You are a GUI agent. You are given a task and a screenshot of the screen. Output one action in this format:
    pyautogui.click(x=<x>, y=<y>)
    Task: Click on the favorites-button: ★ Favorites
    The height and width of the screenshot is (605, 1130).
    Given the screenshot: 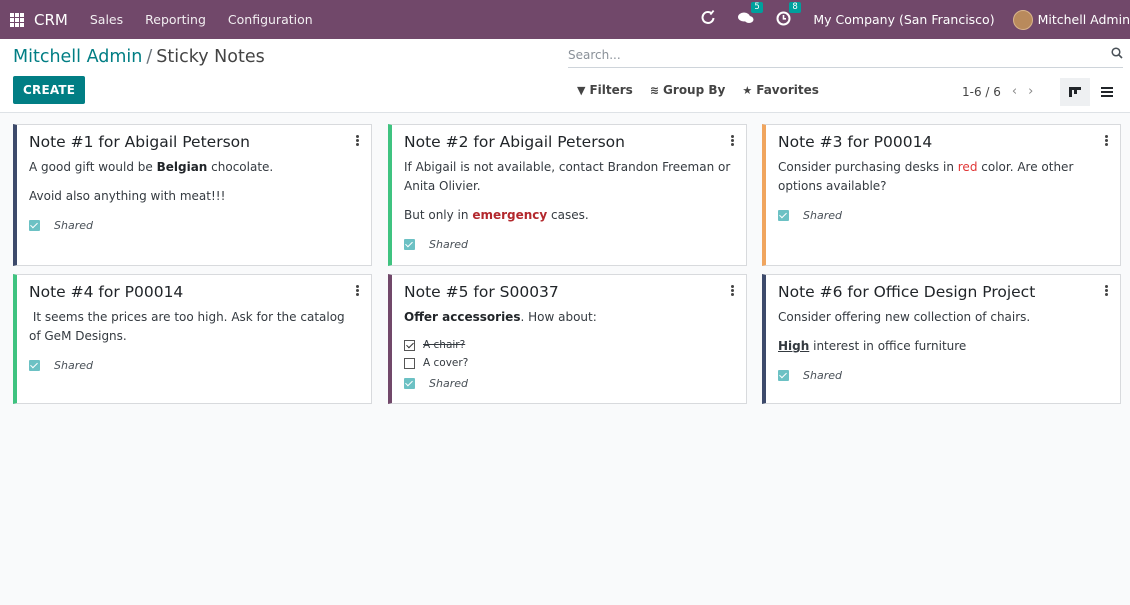 What is the action you would take?
    pyautogui.click(x=780, y=90)
    